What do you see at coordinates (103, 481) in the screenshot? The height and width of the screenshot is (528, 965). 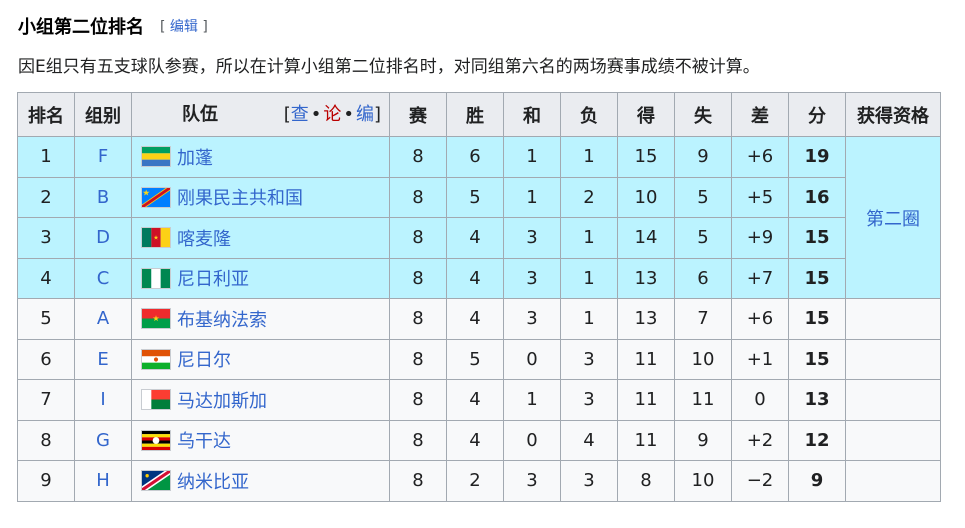 I see `group-cell: H` at bounding box center [103, 481].